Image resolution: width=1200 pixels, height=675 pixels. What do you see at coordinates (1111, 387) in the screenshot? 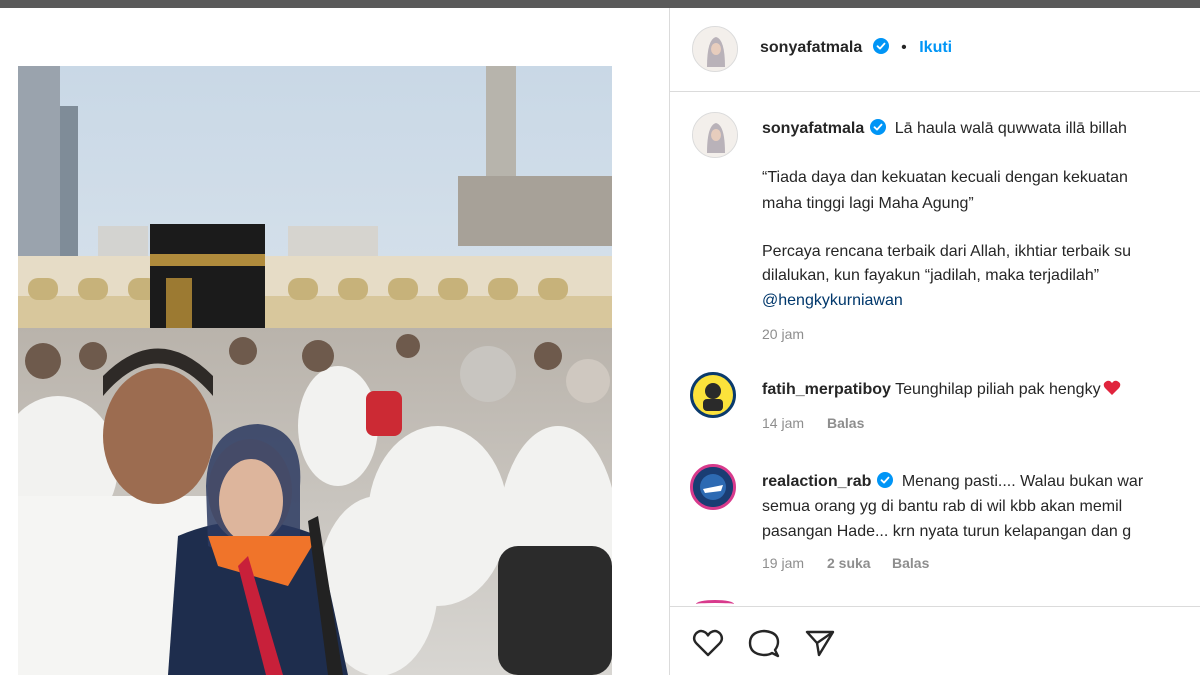
I see `red-heart-icon` at bounding box center [1111, 387].